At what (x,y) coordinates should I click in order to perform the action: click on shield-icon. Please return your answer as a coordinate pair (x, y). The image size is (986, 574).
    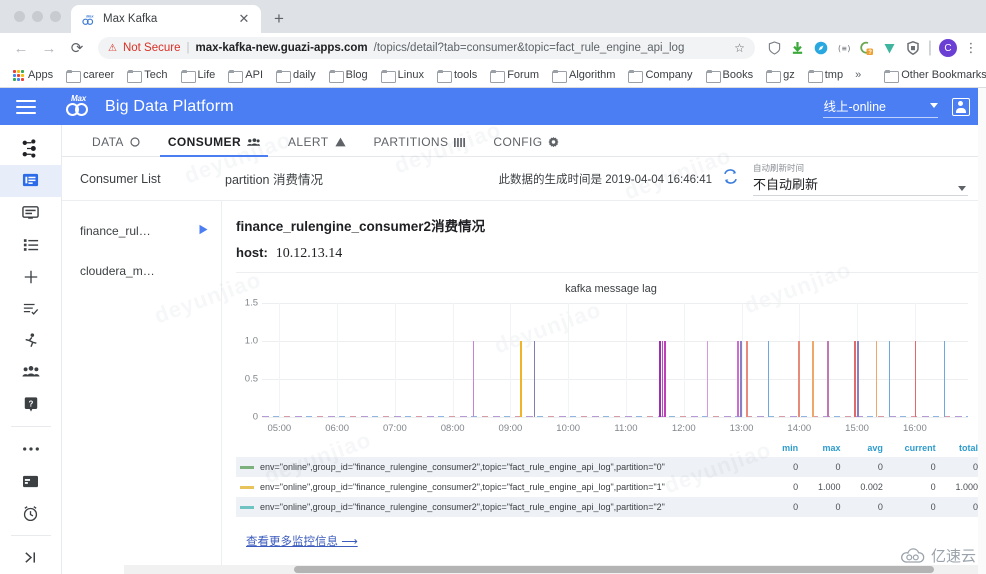
    Looking at the image, I should click on (775, 48).